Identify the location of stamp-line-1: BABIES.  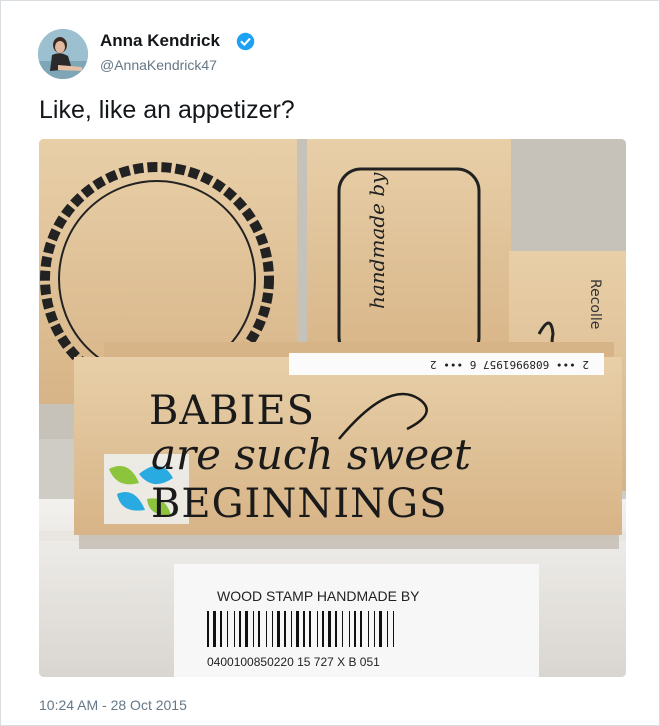
(232, 411).